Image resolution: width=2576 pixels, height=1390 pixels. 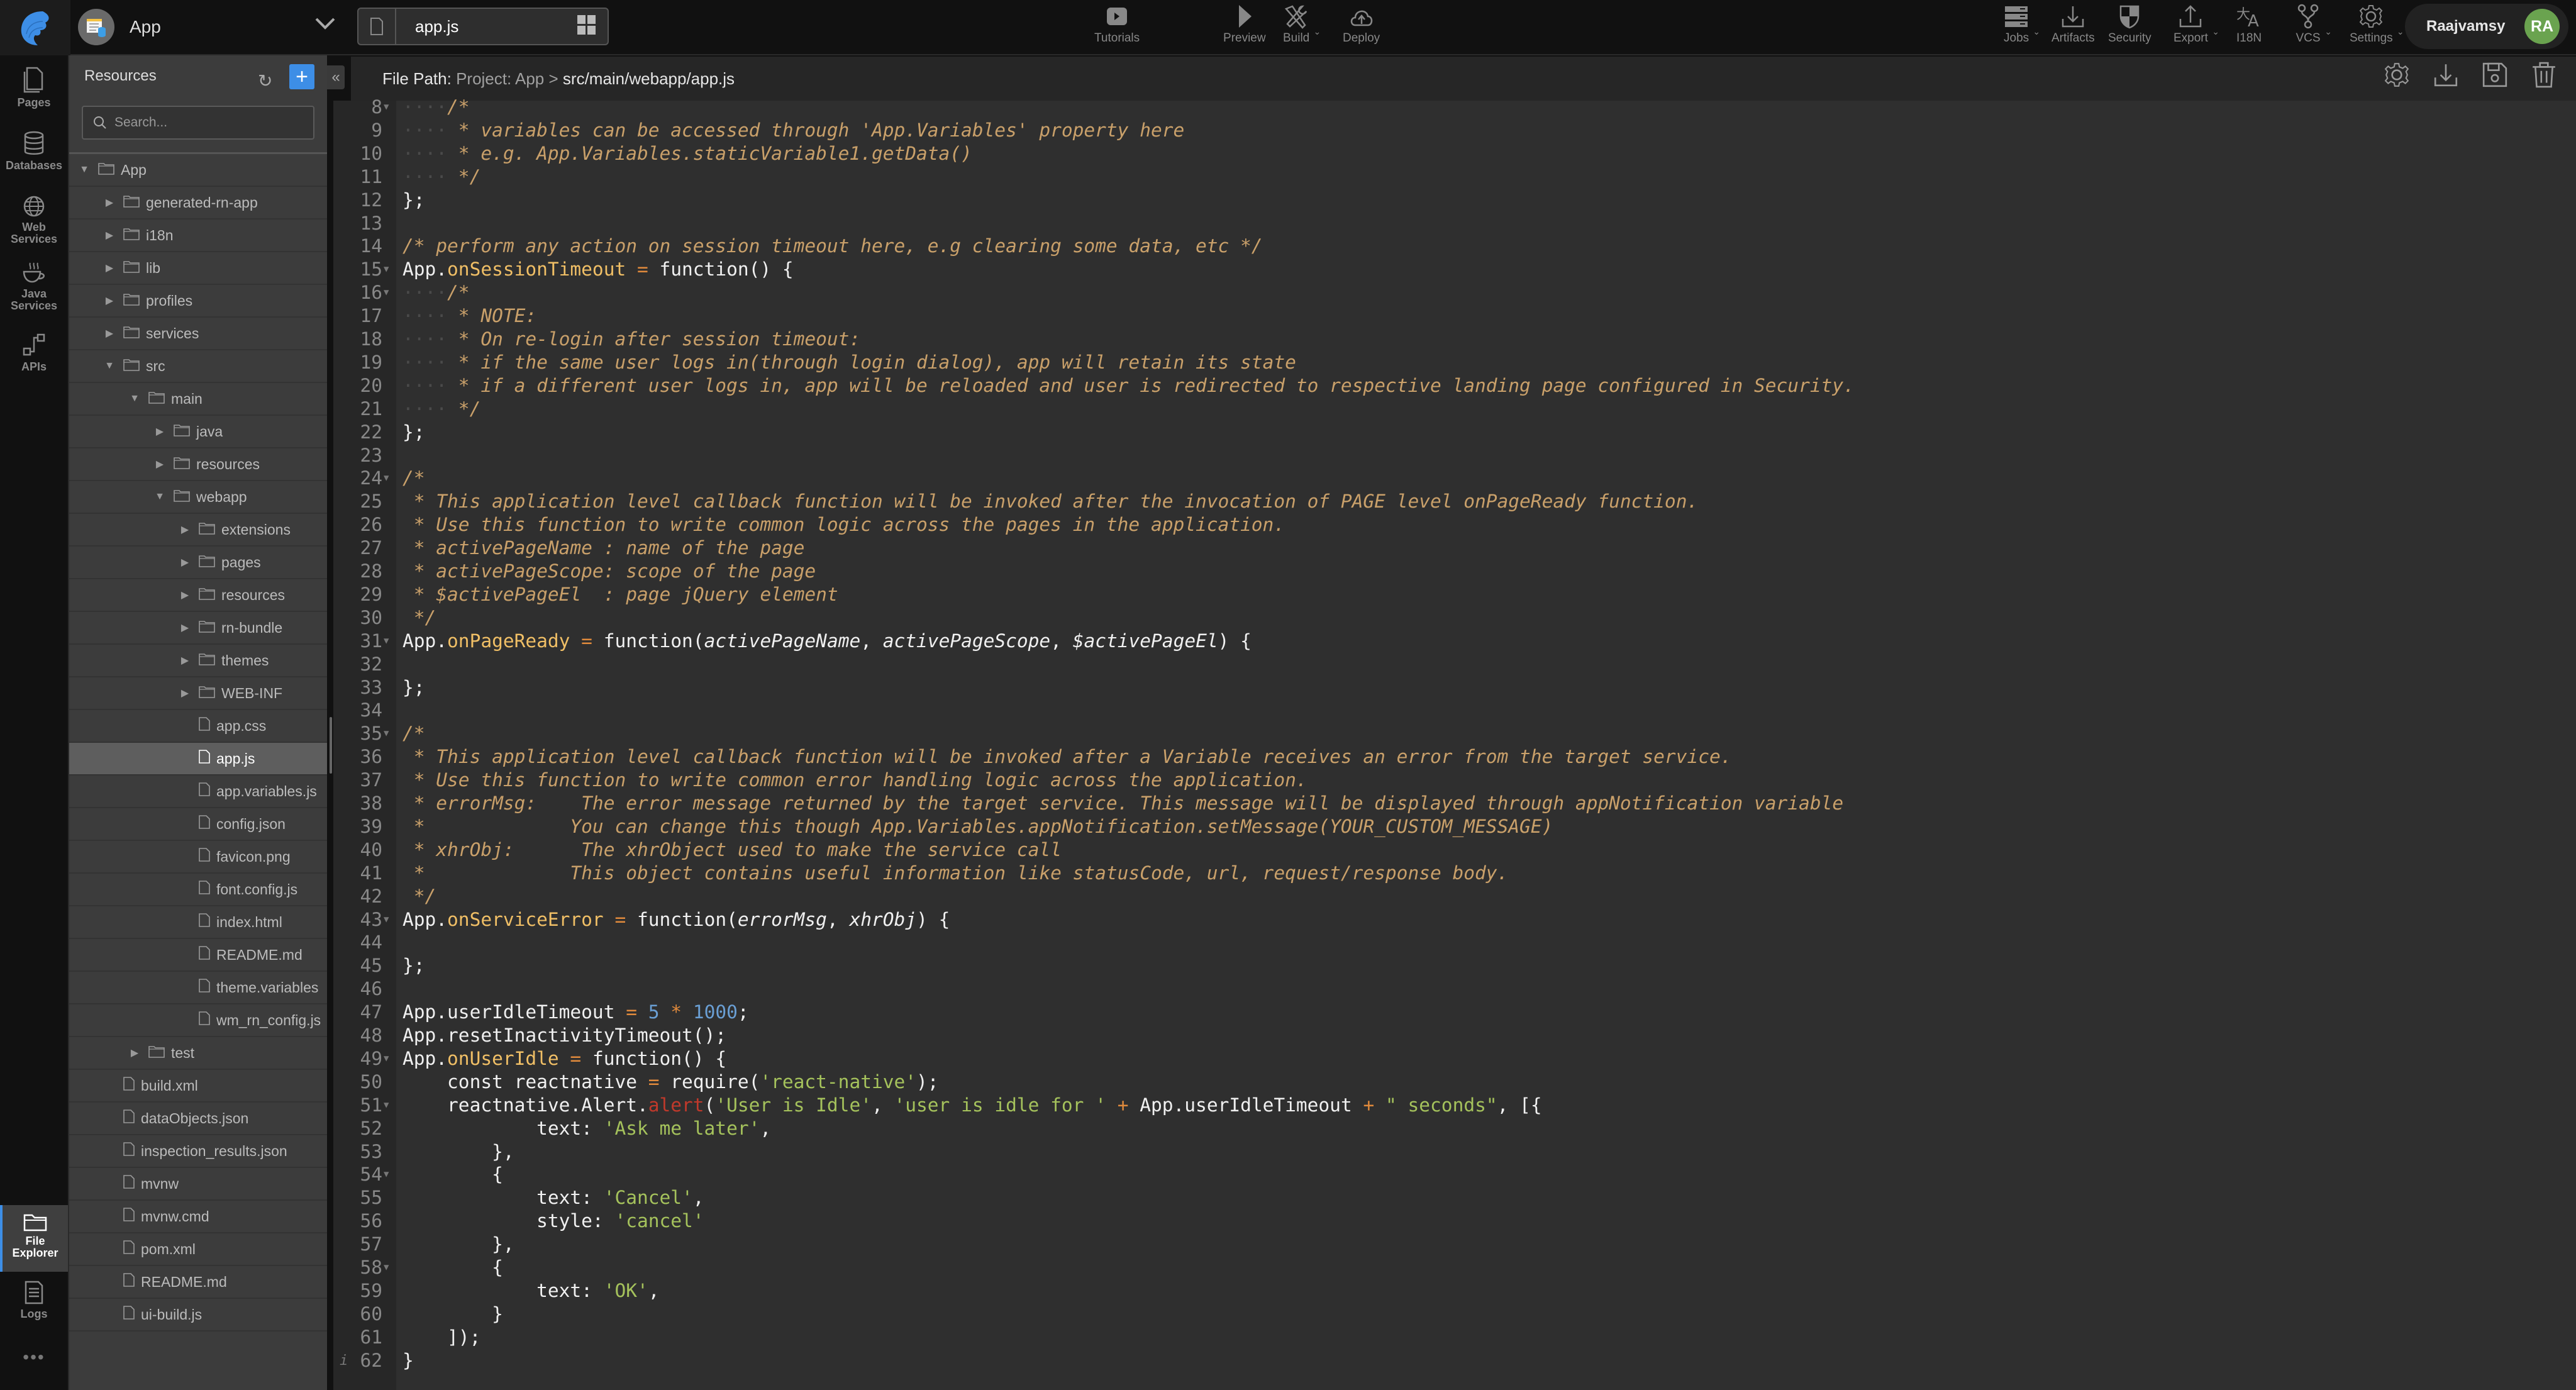 I want to click on code-line: 45};, so click(x=1452, y=965).